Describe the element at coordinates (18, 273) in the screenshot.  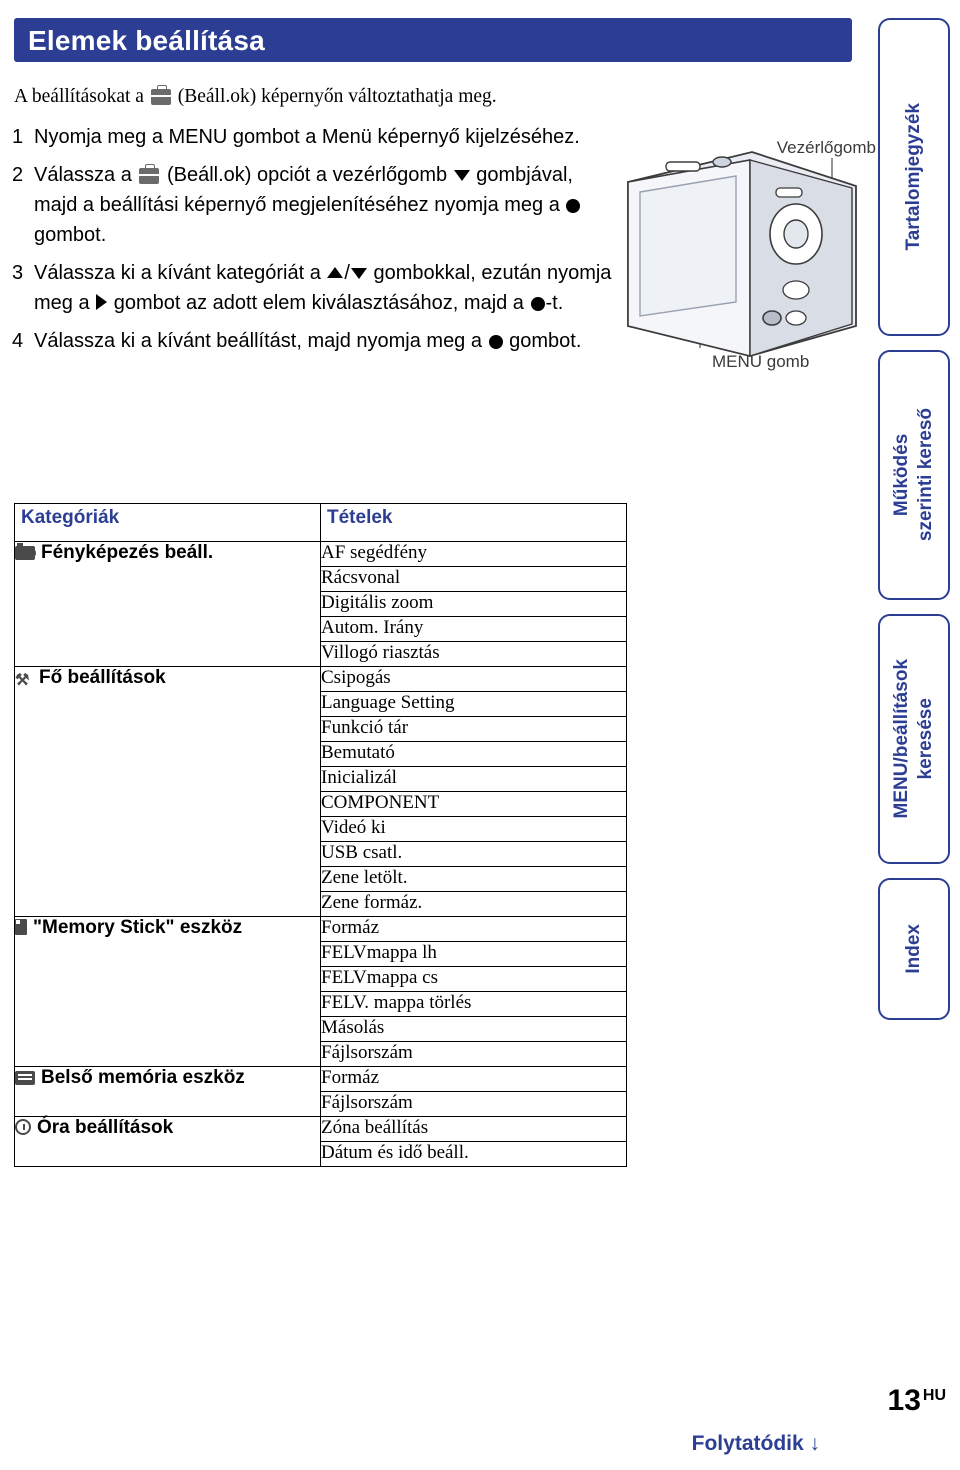
I see `step-3-number: 3` at that location.